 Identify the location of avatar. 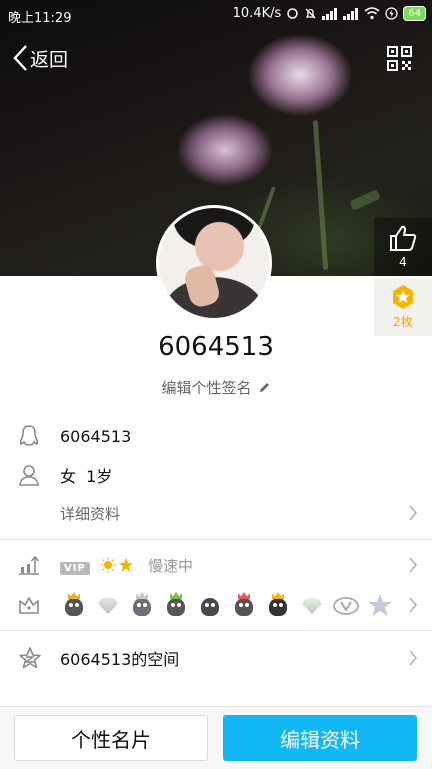
(214, 263).